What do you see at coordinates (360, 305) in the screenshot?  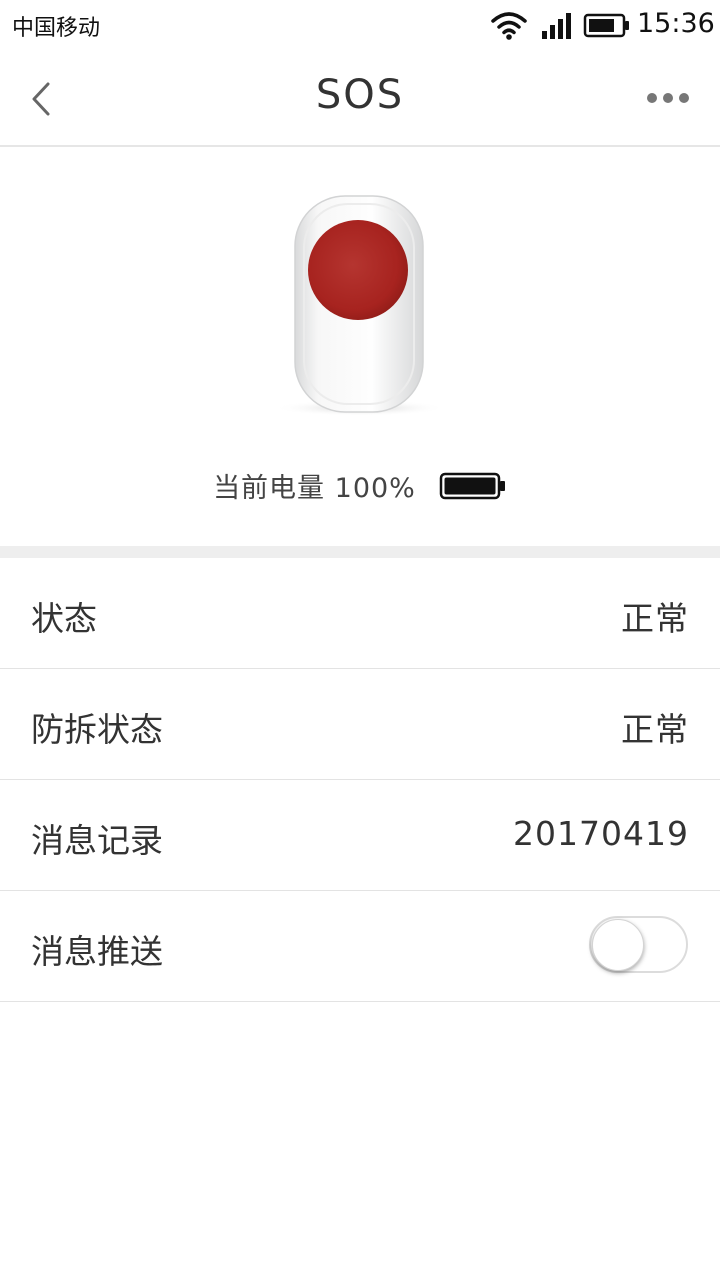 I see `sos-device-image` at bounding box center [360, 305].